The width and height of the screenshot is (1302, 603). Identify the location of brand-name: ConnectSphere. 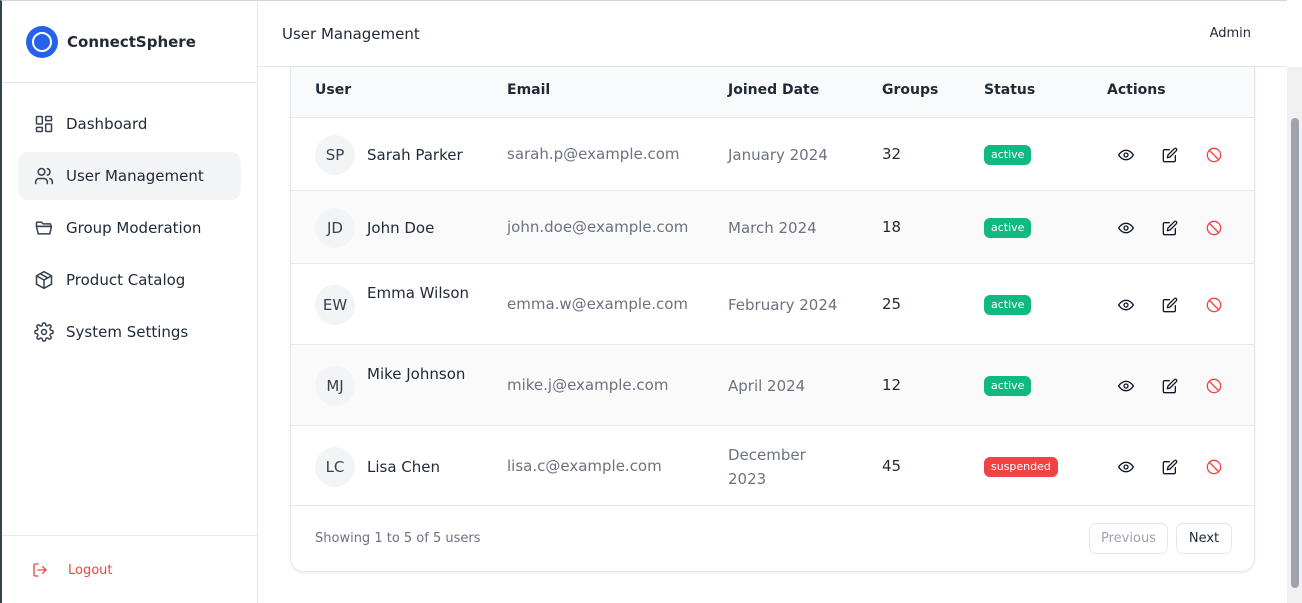
(131, 41).